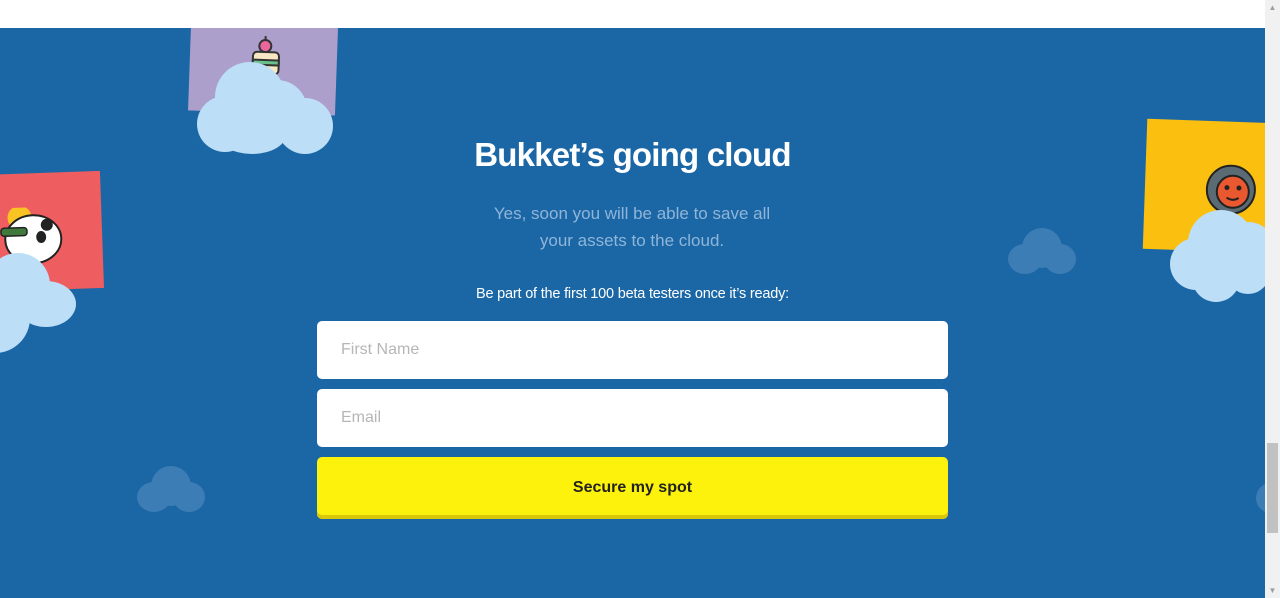 Image resolution: width=1280 pixels, height=598 pixels. Describe the element at coordinates (632, 418) in the screenshot. I see `email-input` at that location.